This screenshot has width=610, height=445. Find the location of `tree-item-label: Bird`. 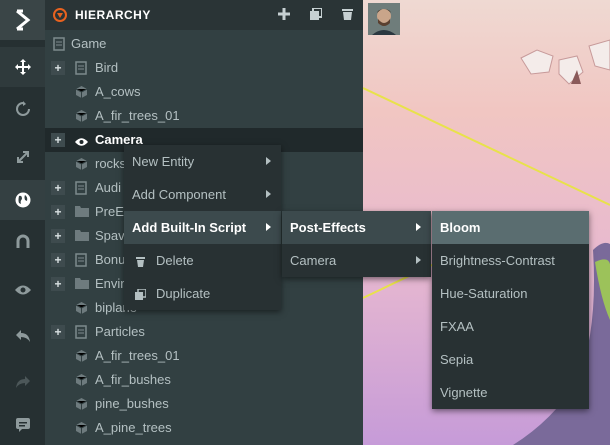

tree-item-label: Bird is located at coordinates (107, 67).